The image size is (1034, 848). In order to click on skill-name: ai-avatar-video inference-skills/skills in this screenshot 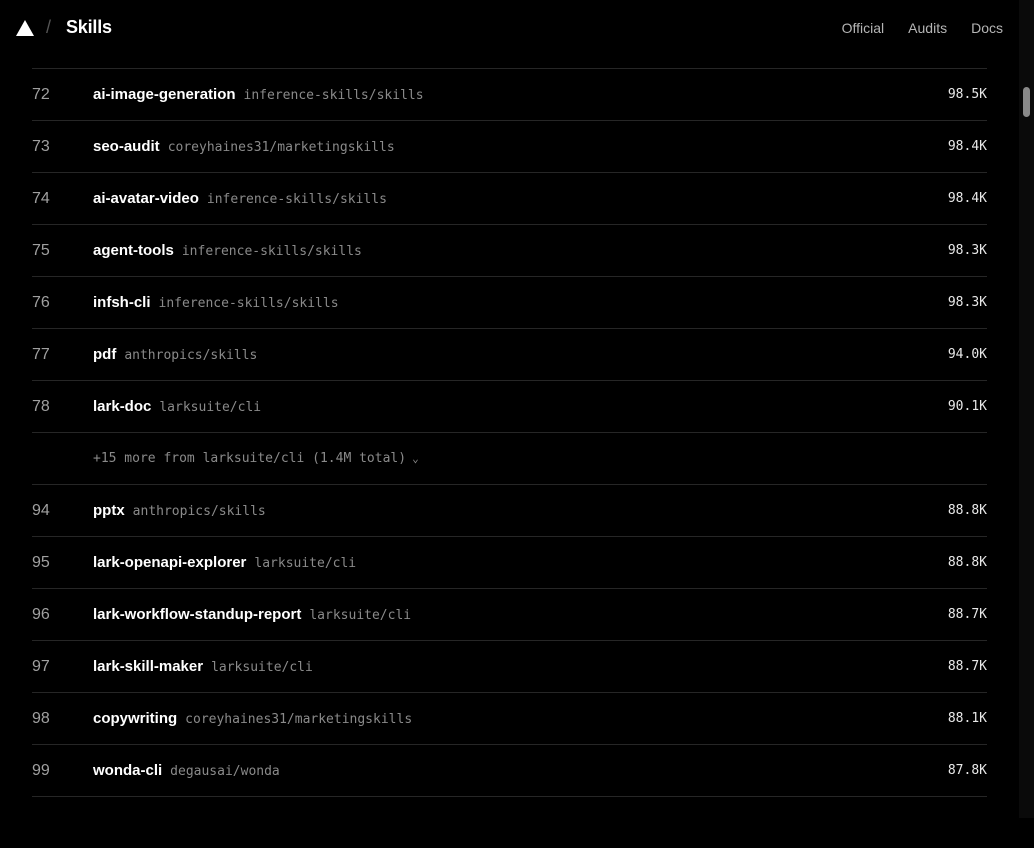, I will do `click(240, 198)`.